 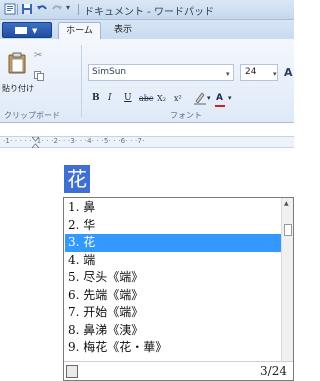 I want to click on ime-mode-icon, so click(x=72, y=371).